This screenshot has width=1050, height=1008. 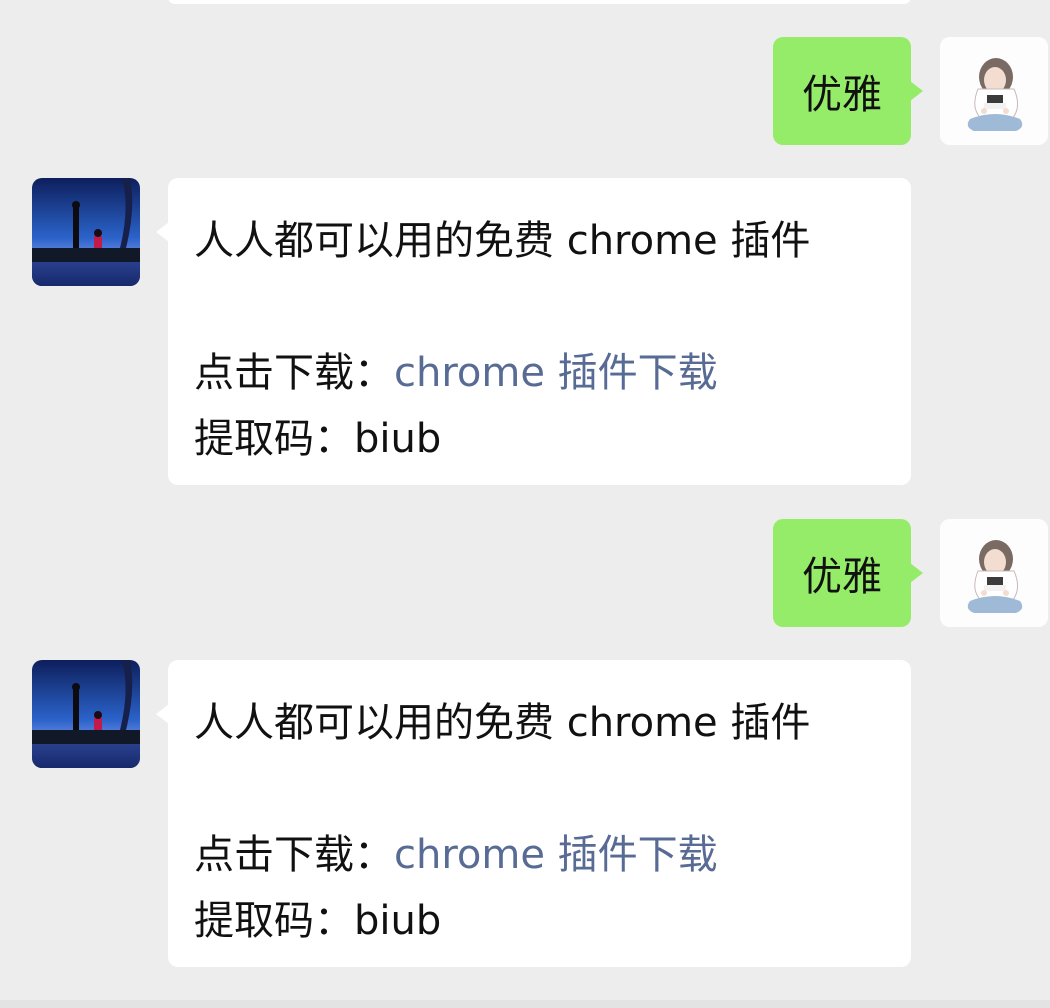 I want to click on bottom-divider, so click(x=525, y=1004).